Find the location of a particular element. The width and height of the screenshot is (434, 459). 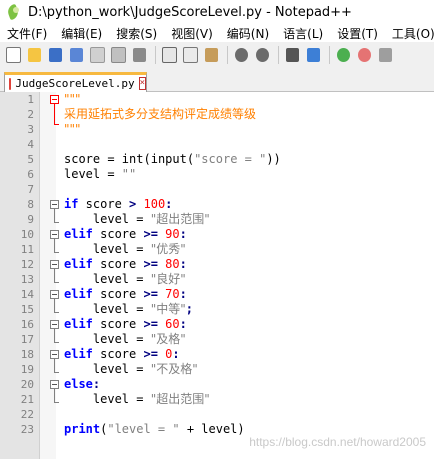

line-number: 9 is located at coordinates (30, 219).